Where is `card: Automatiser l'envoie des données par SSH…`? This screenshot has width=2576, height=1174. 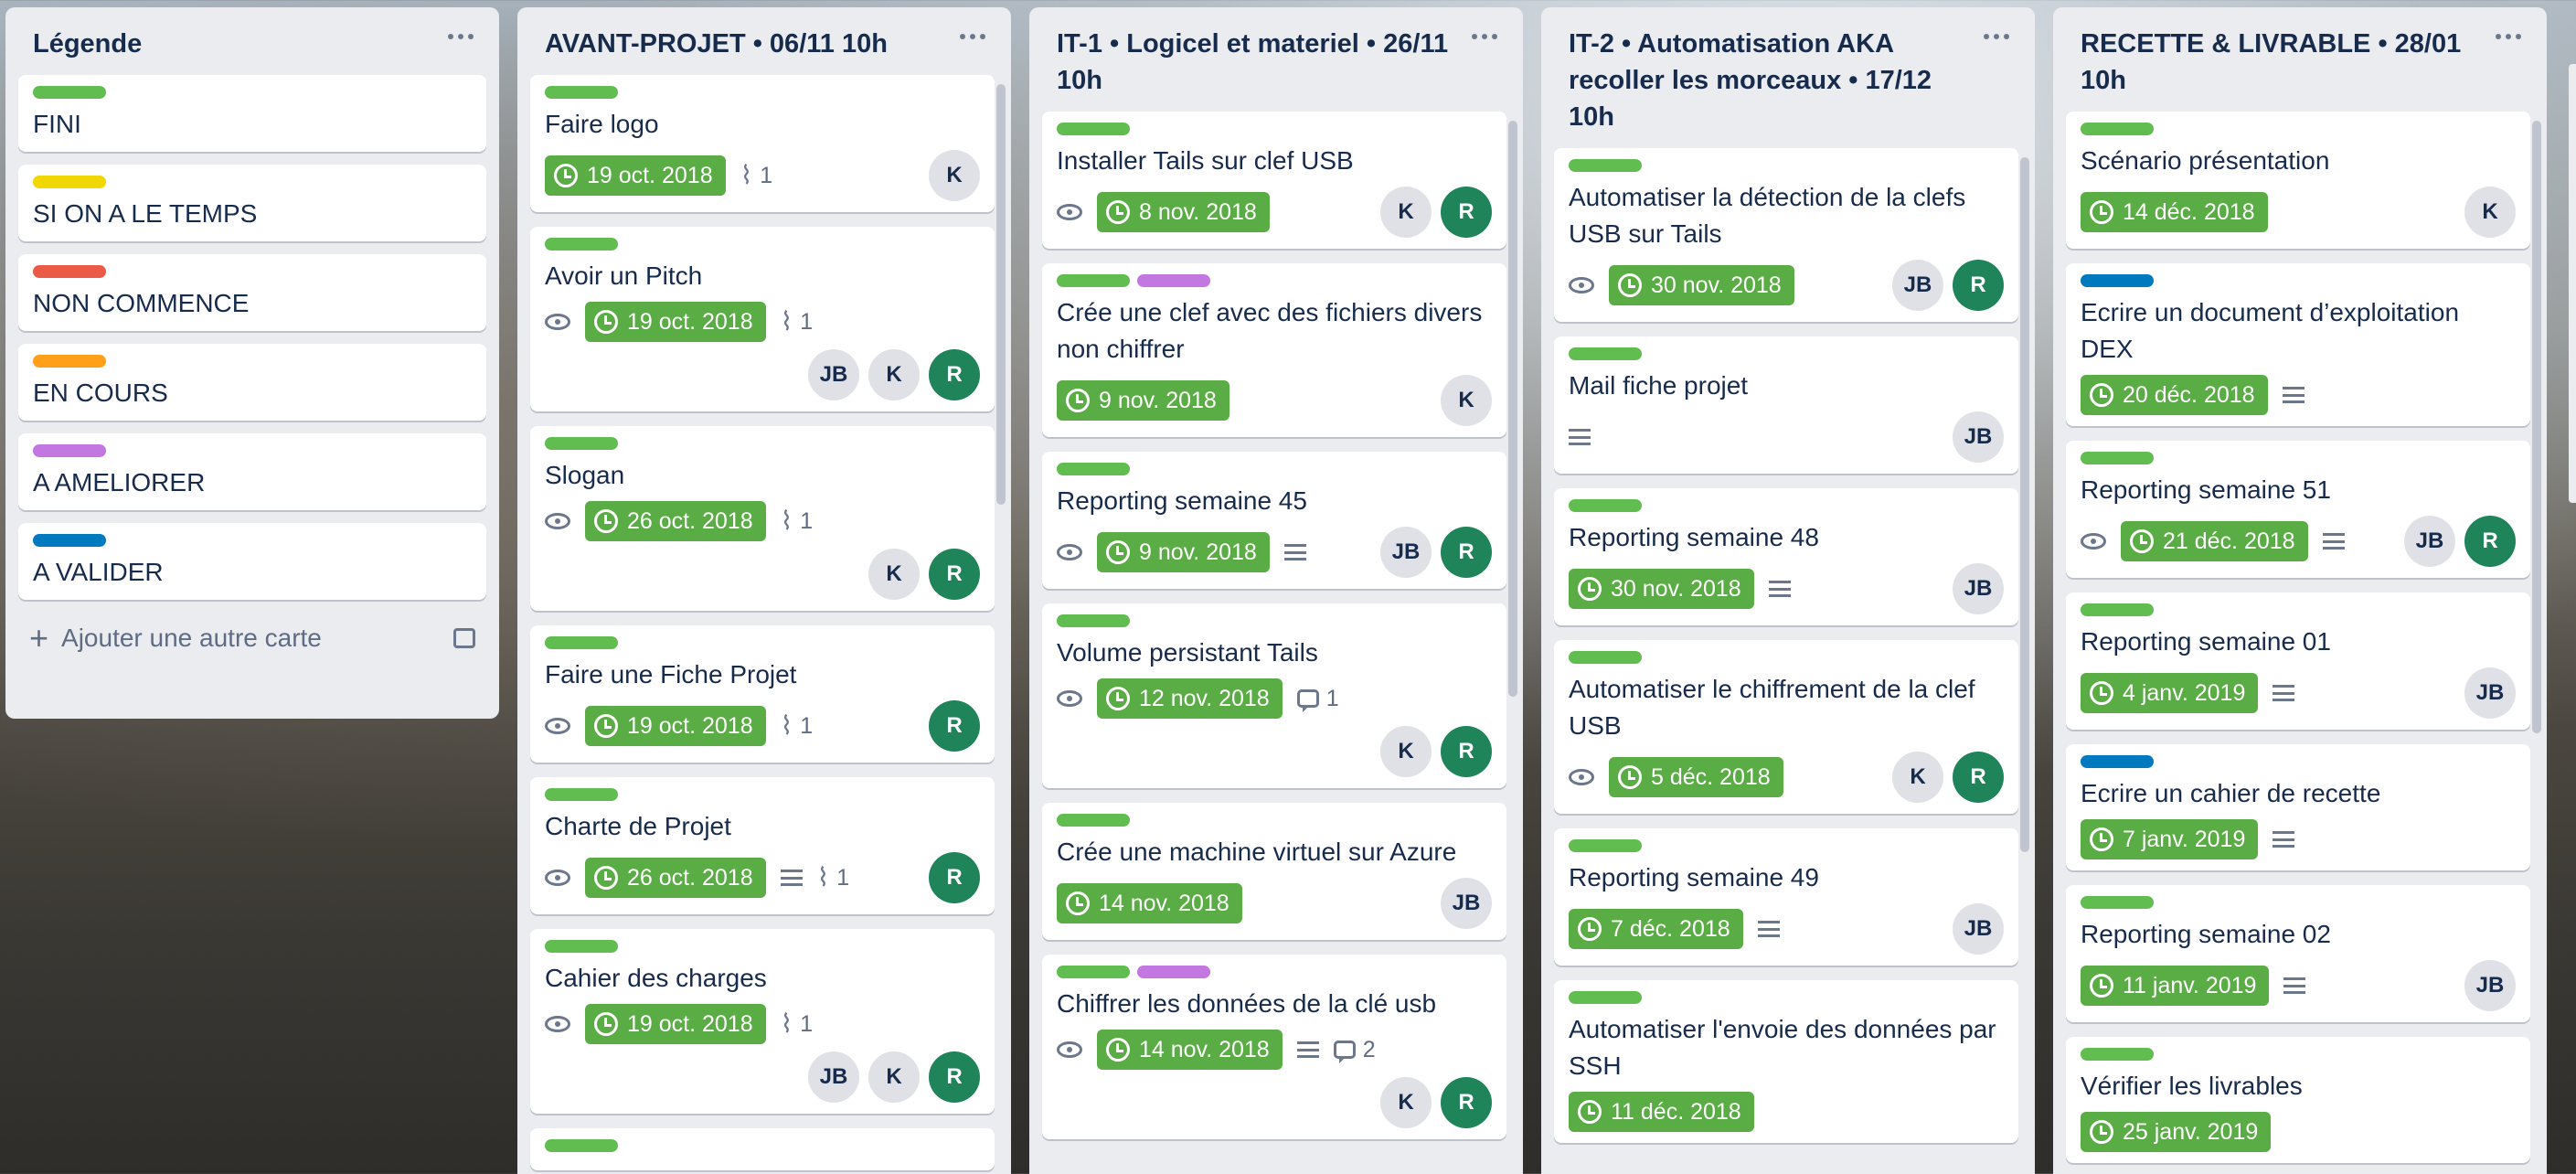 card: Automatiser l'envoie des données par SSH… is located at coordinates (1786, 1061).